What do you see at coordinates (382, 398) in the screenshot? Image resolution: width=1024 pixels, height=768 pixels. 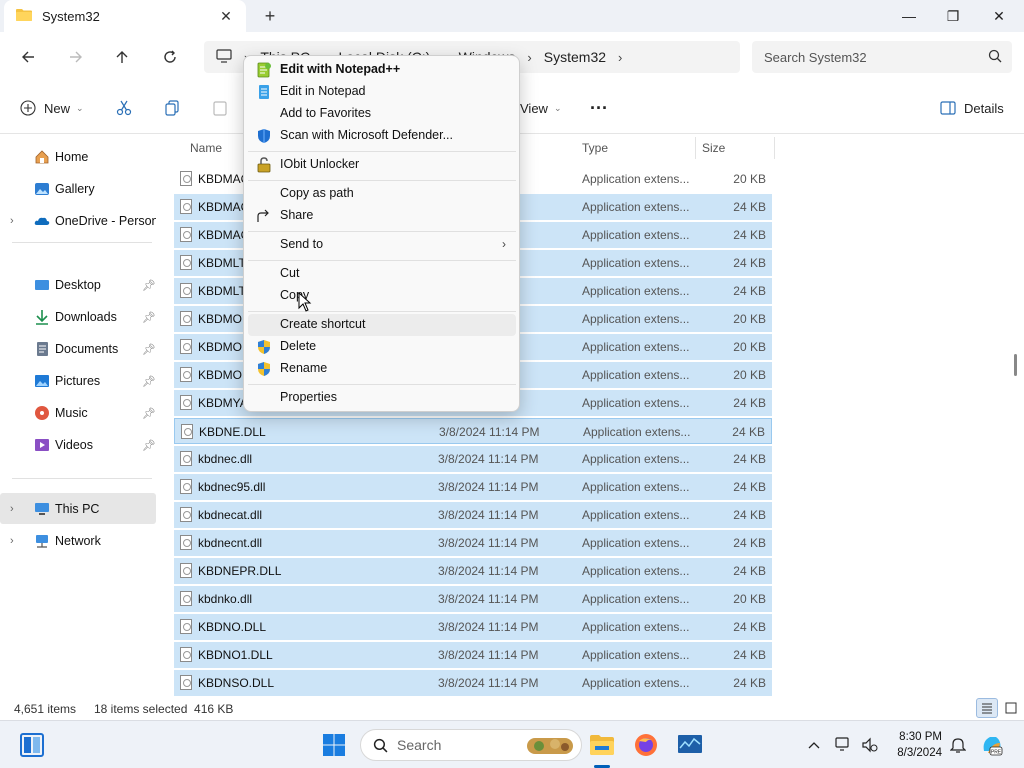 I see `menu-item-properties: Properties` at bounding box center [382, 398].